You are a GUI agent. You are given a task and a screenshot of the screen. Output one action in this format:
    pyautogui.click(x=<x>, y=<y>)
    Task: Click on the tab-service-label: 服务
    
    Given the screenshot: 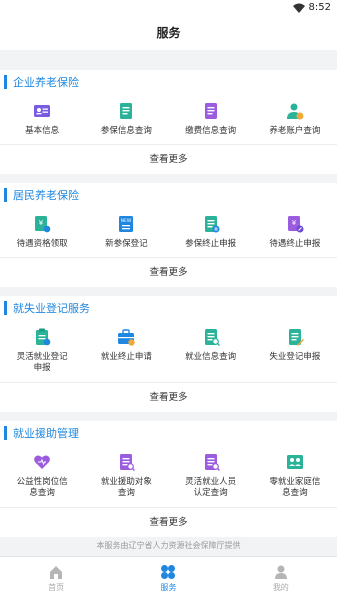 What is the action you would take?
    pyautogui.click(x=168, y=587)
    